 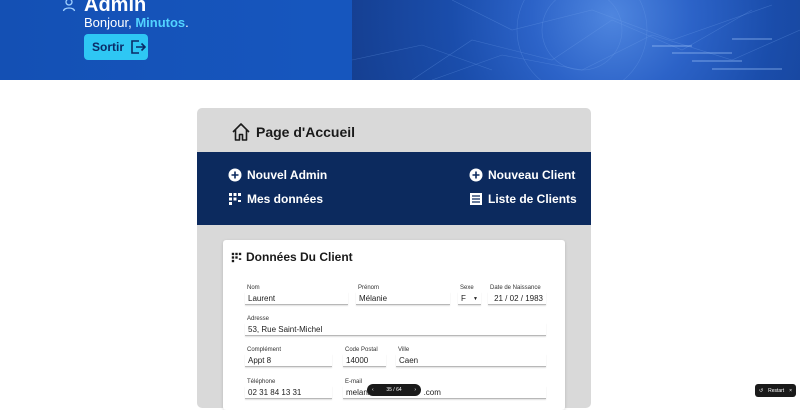 What do you see at coordinates (432, 392) in the screenshot?
I see `email-value-end: .com` at bounding box center [432, 392].